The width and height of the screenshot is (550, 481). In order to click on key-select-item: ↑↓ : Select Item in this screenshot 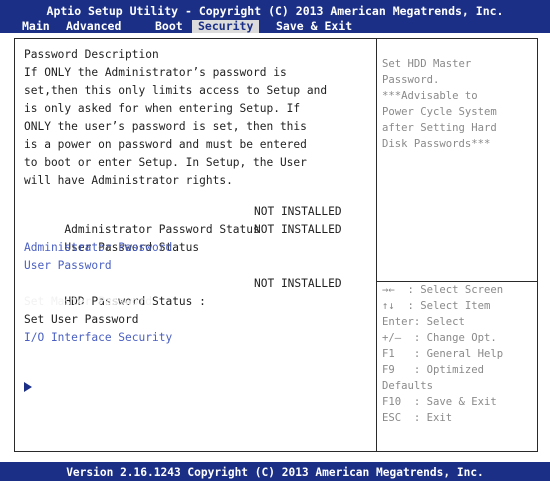, I will do `click(436, 306)`.